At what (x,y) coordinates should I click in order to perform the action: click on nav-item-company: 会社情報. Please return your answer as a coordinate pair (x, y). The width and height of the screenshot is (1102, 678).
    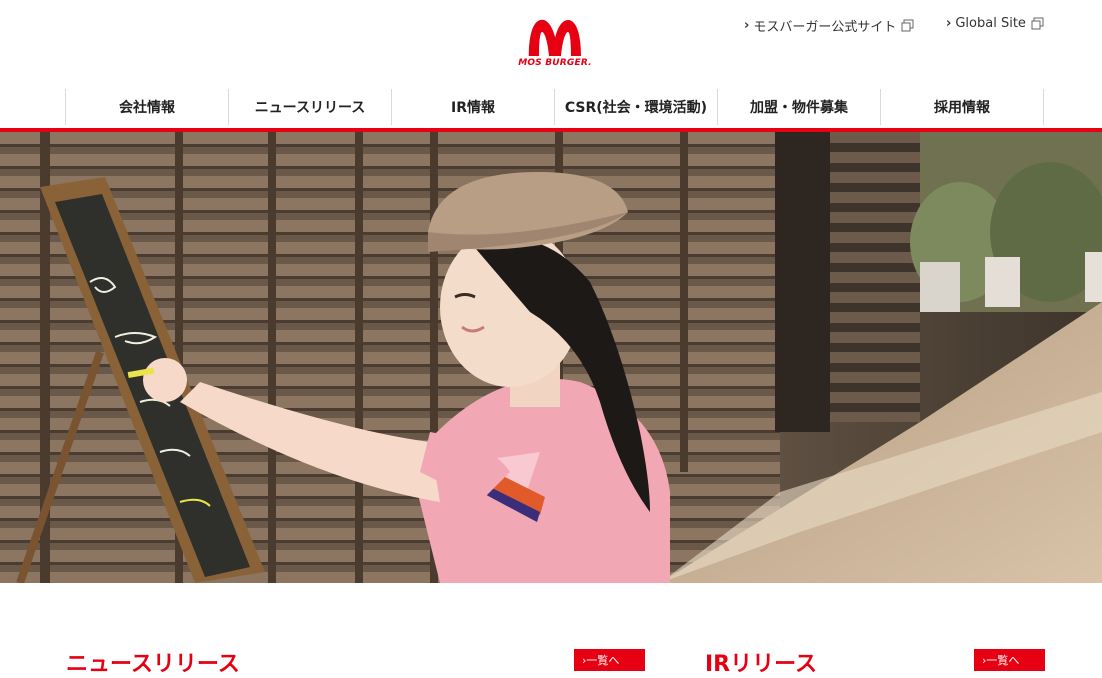
    Looking at the image, I should click on (146, 107).